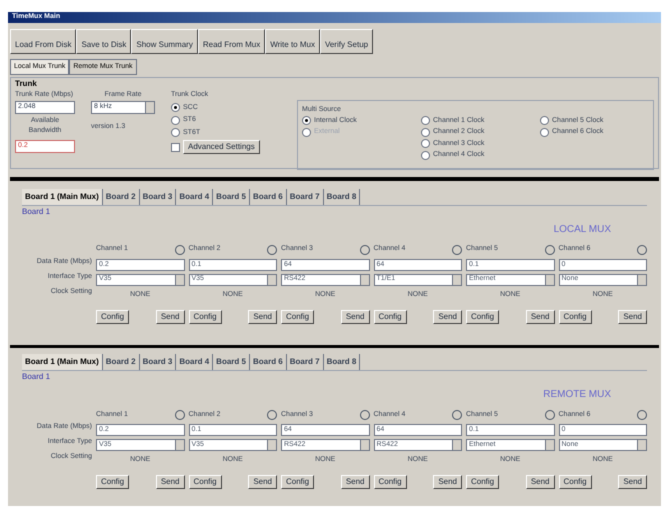  I want to click on toolbar-button: Load From Disk, so click(43, 41).